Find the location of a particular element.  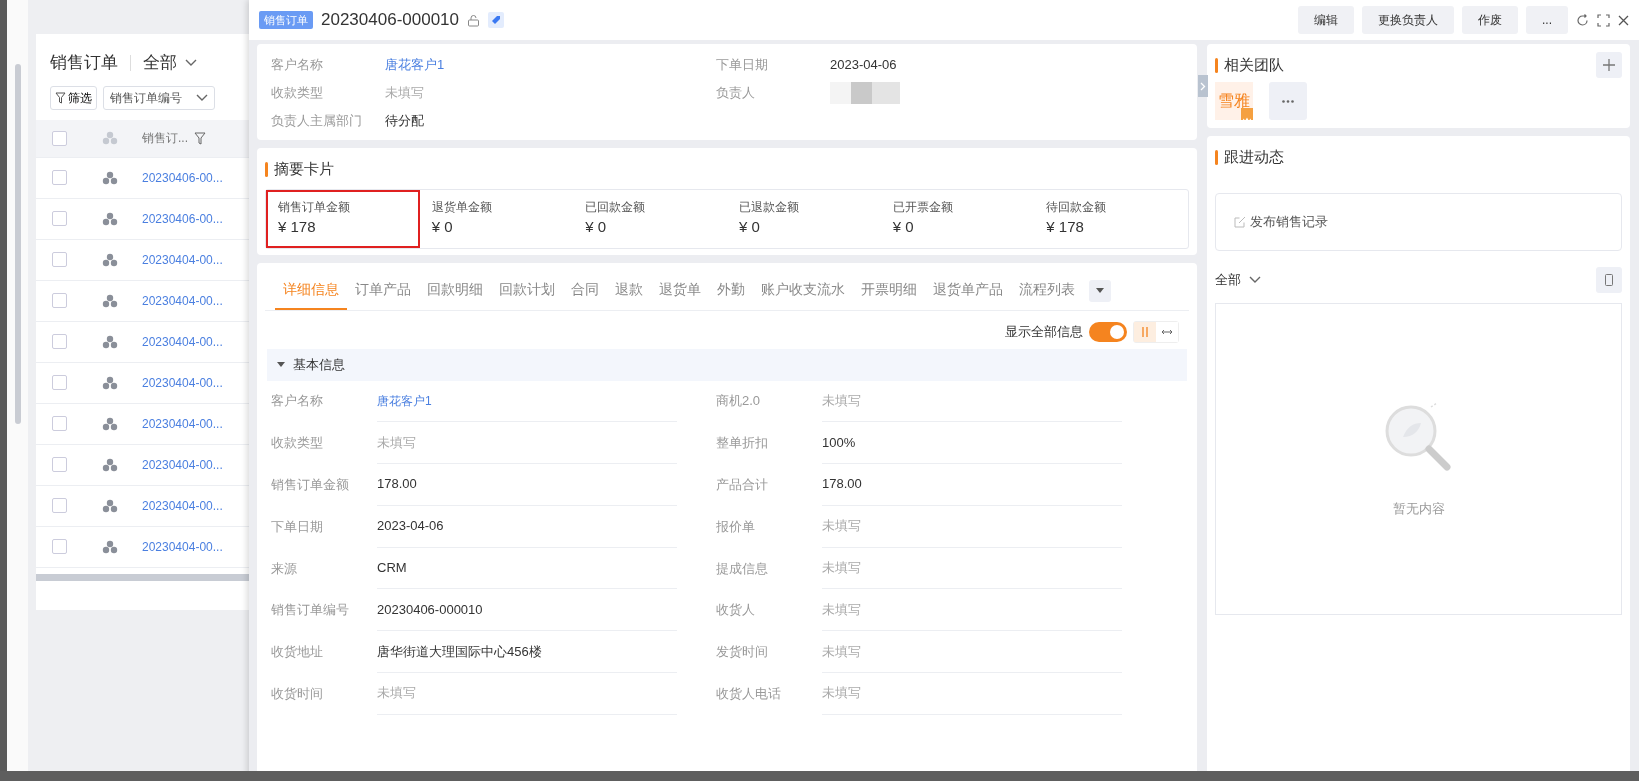

empty-text: 暂无内容 is located at coordinates (1418, 508).